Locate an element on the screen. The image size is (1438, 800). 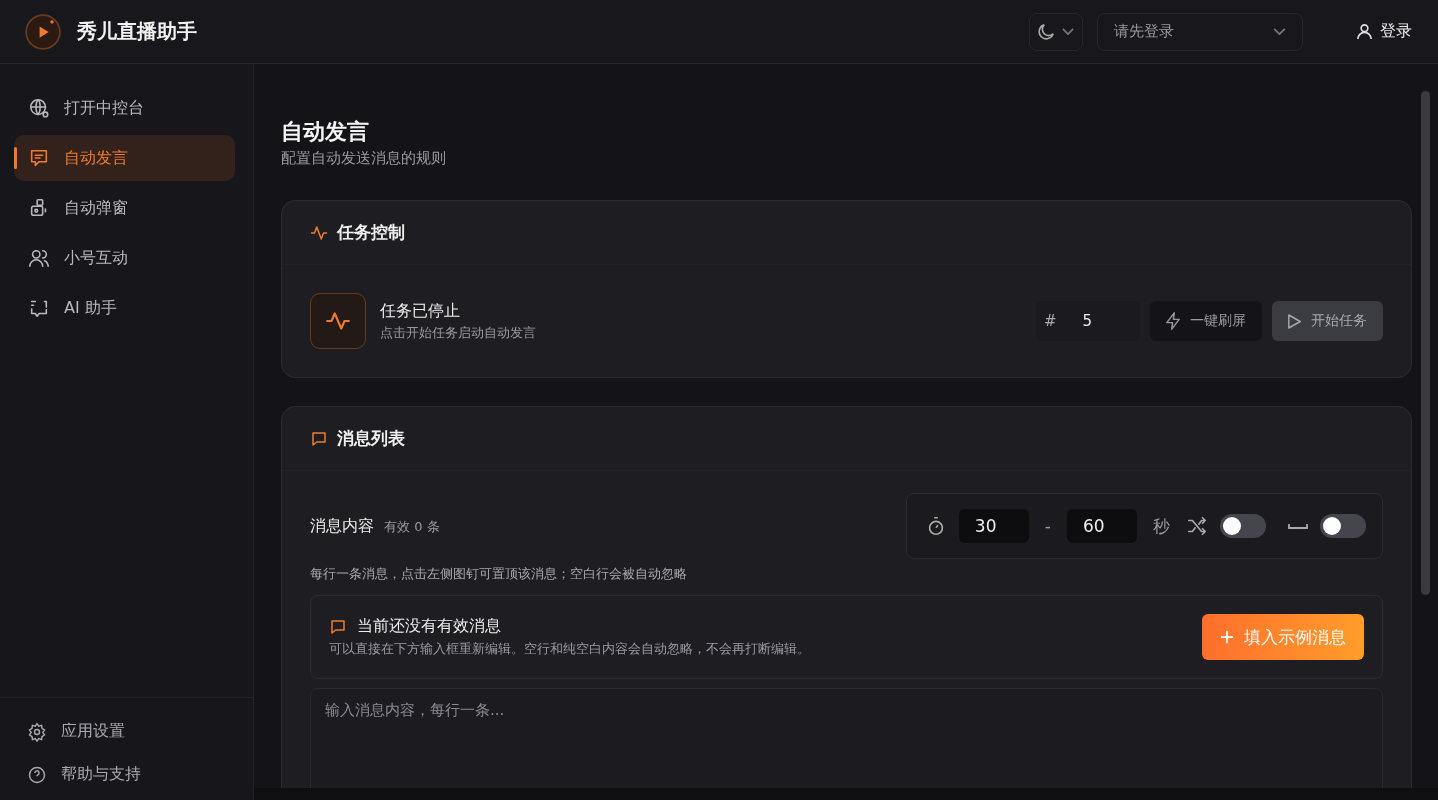
login-button: 登录 is located at coordinates (1364, 31).